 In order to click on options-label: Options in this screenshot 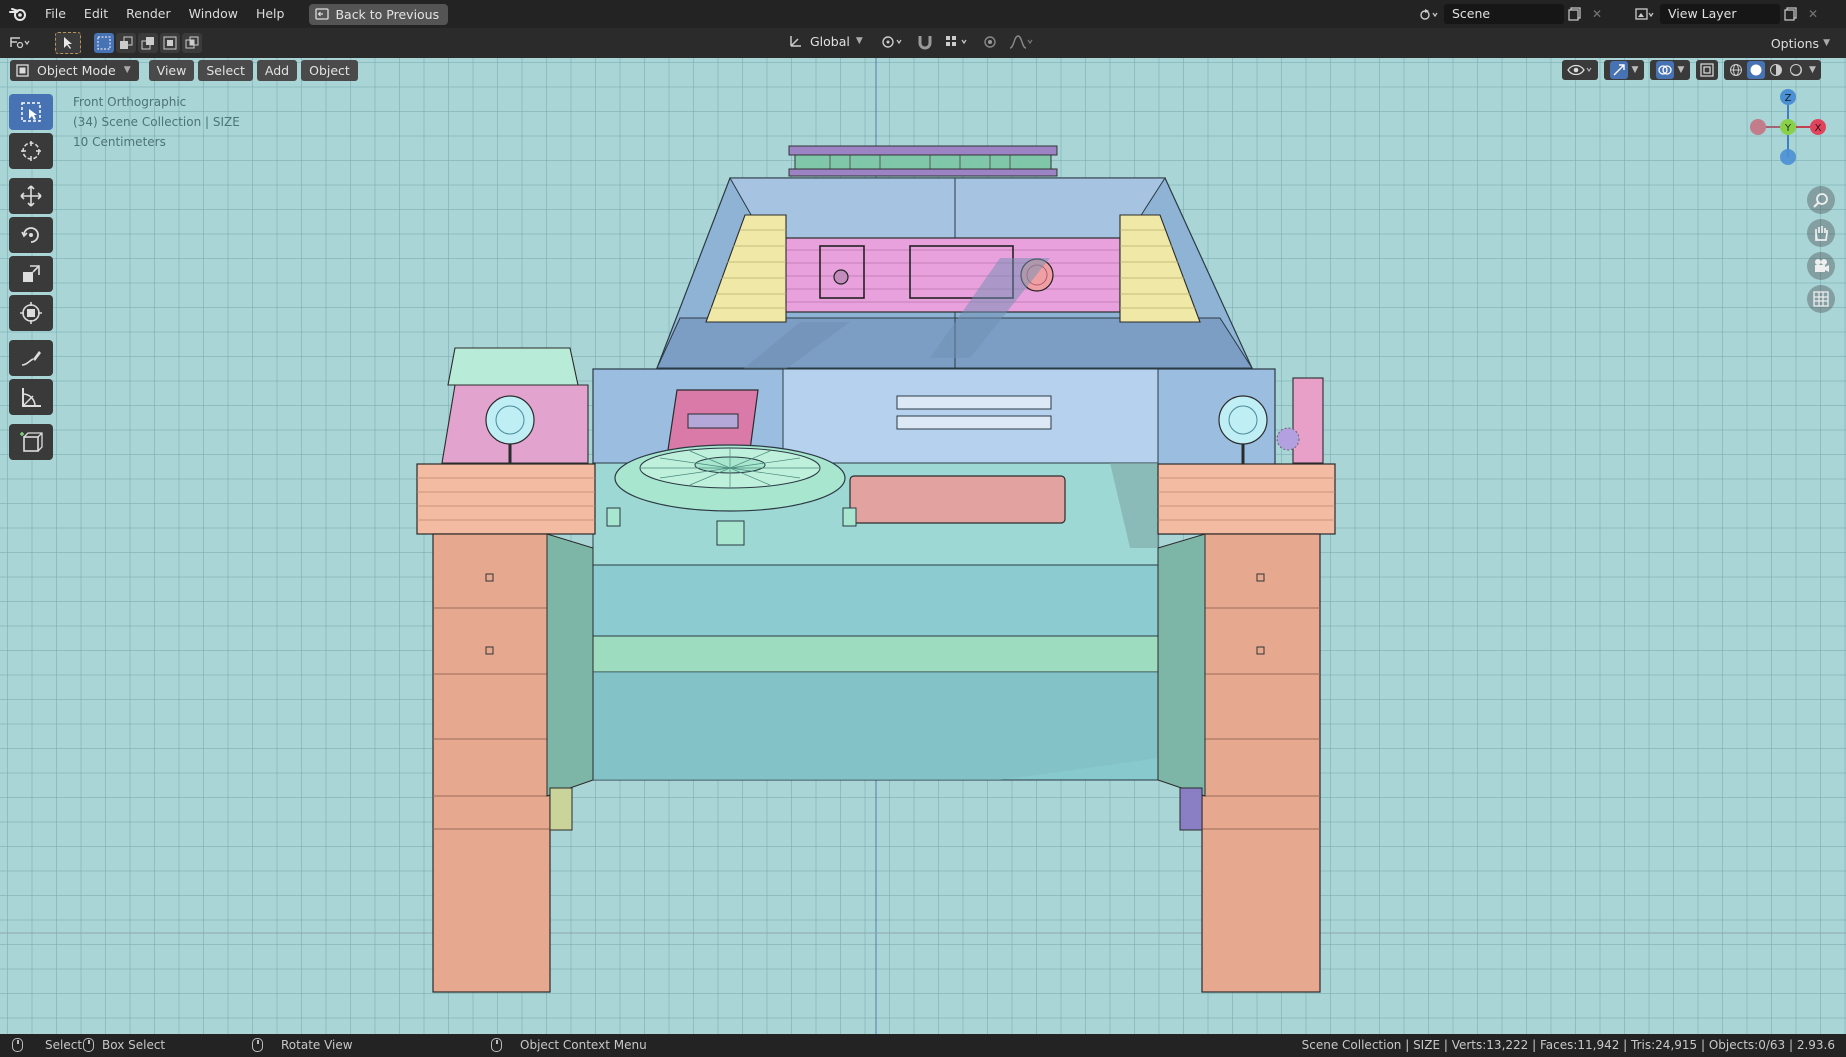, I will do `click(1795, 43)`.